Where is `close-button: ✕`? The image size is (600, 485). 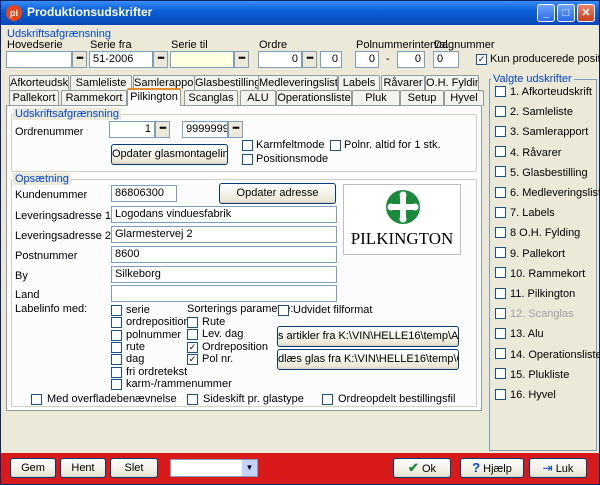
close-button: ✕ is located at coordinates (586, 13).